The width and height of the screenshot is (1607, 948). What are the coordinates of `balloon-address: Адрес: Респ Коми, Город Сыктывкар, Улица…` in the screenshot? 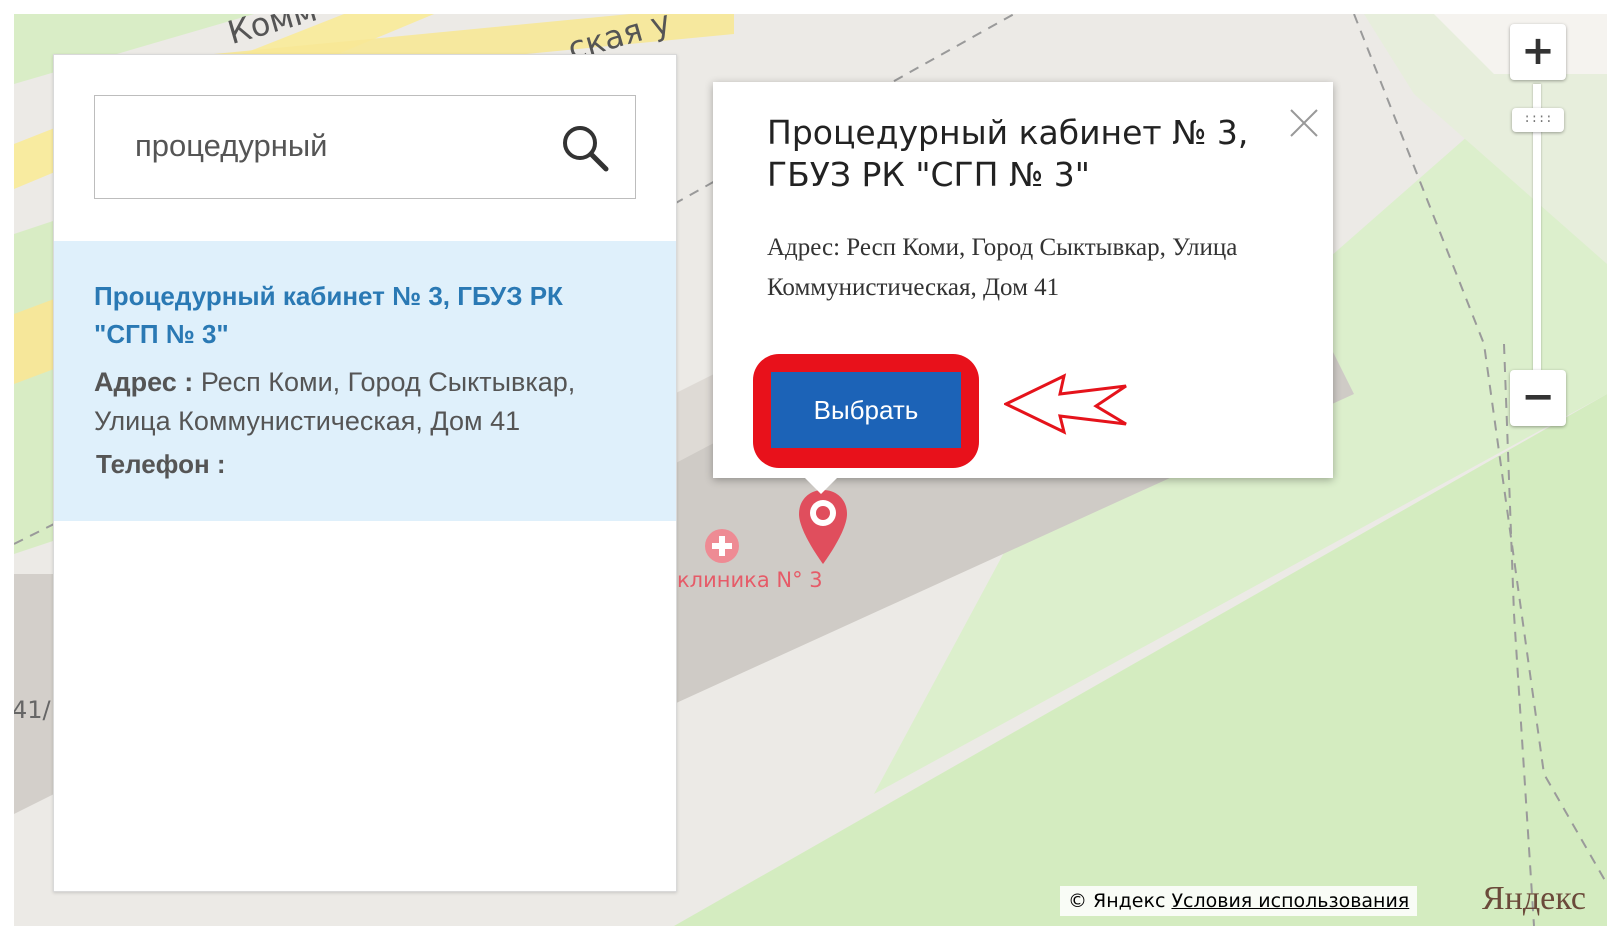 It's located at (1002, 267).